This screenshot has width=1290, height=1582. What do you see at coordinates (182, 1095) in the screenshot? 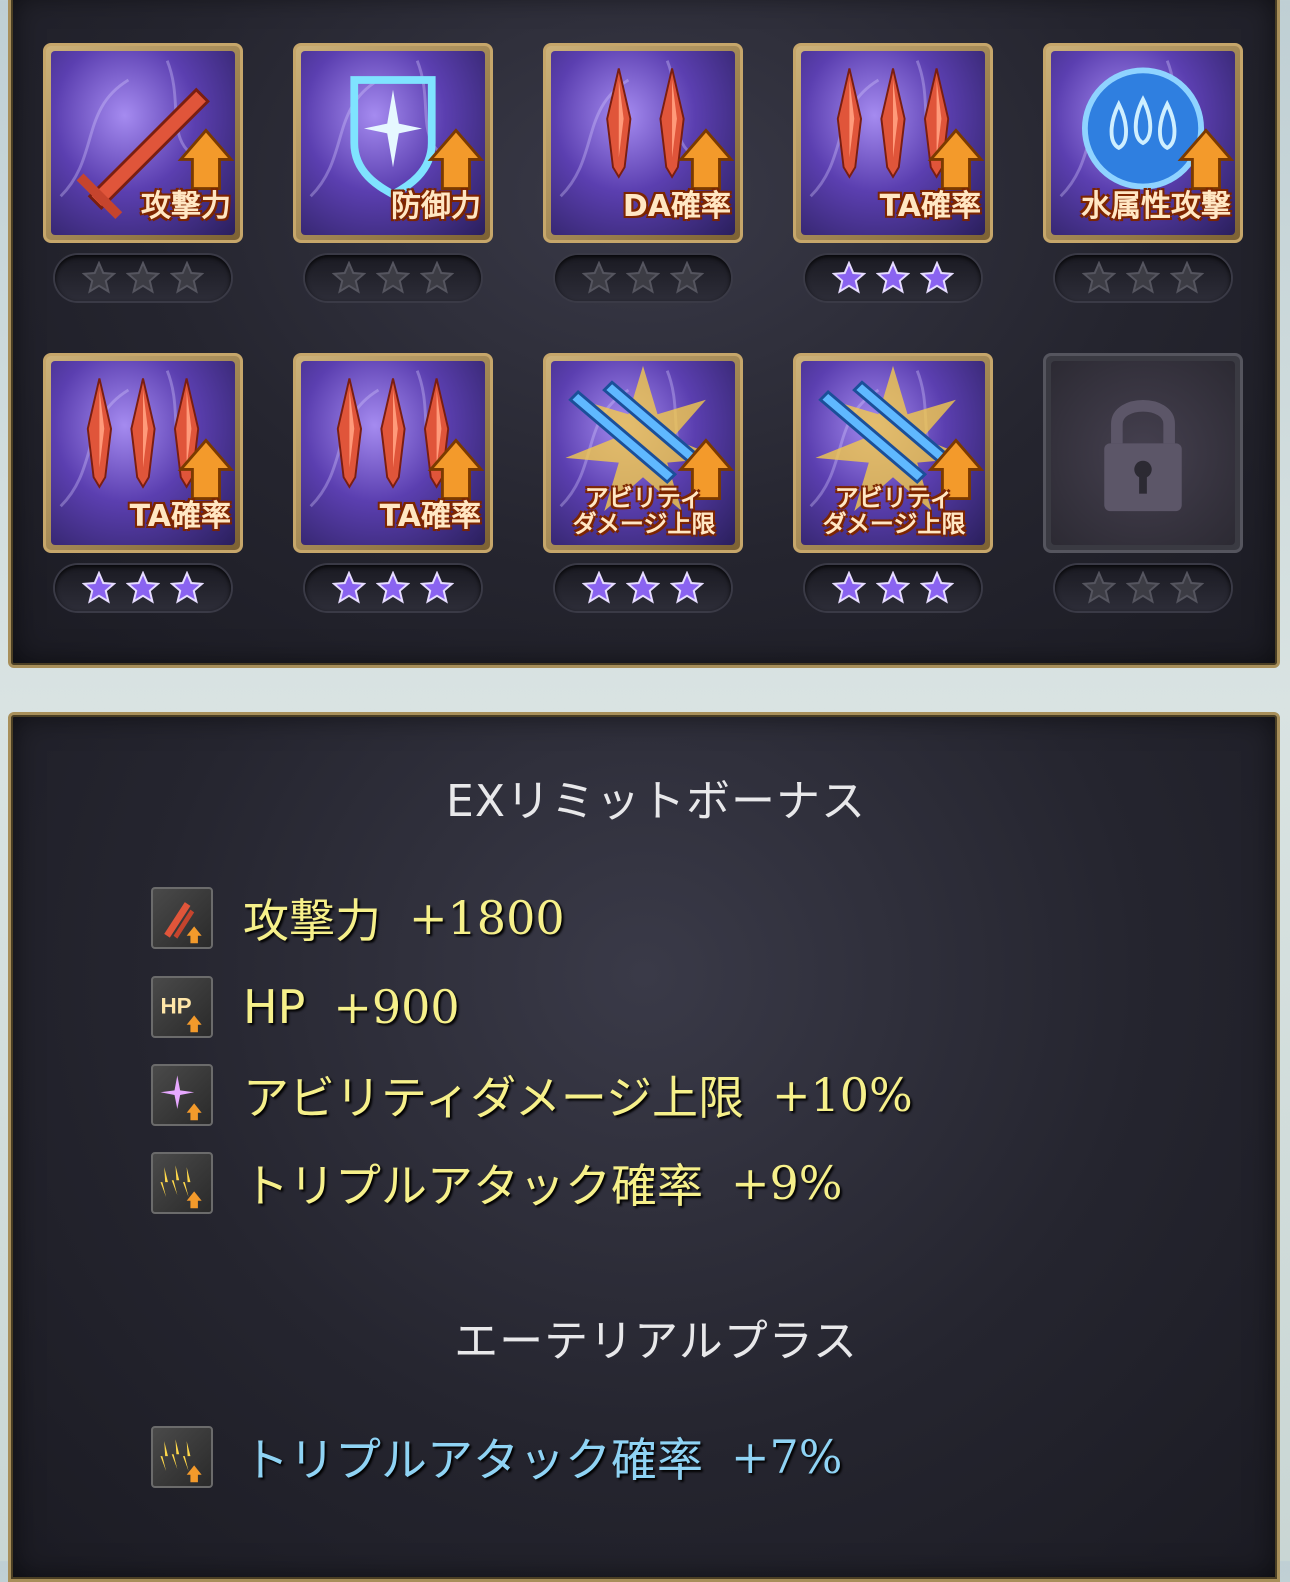
I see `ability-damage-cap-icon` at bounding box center [182, 1095].